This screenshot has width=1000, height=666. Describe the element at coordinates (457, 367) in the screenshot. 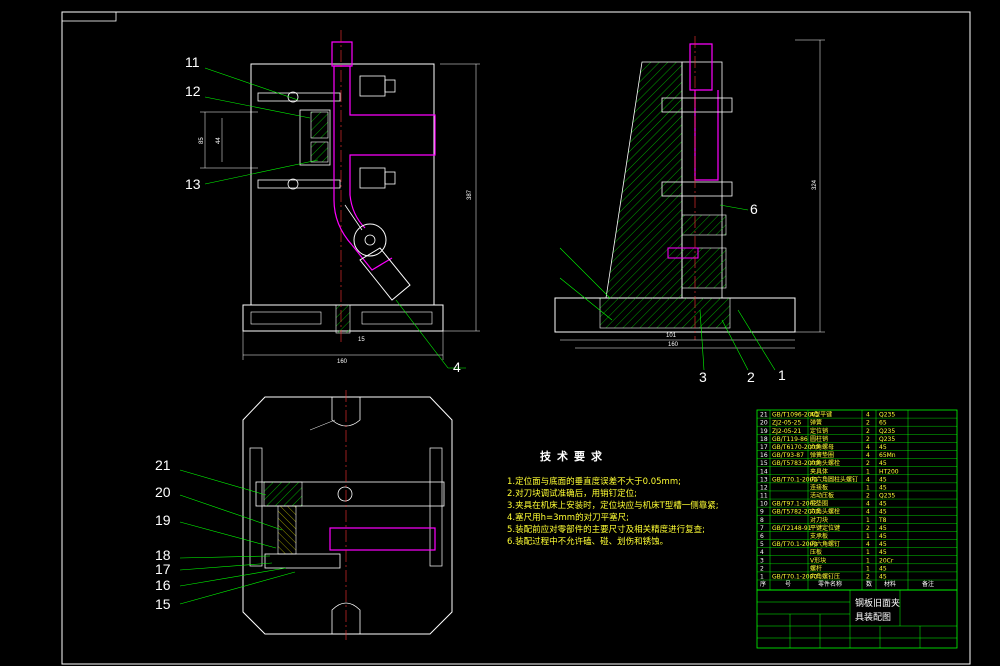

I see `callout-4: 4` at that location.